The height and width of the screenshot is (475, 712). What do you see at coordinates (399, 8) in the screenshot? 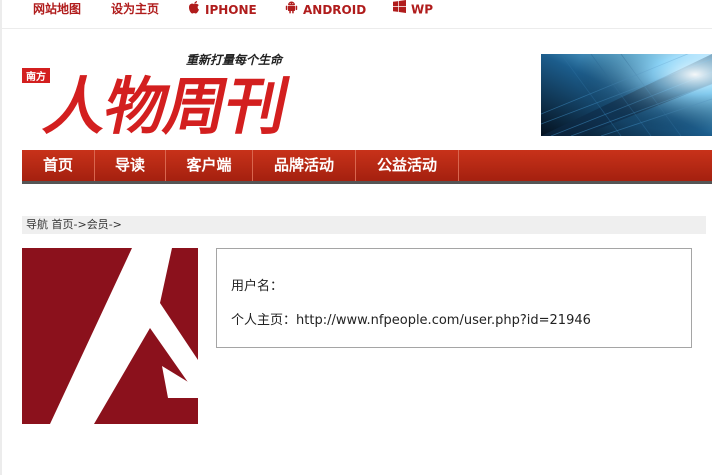
I see `windows-icon` at bounding box center [399, 8].